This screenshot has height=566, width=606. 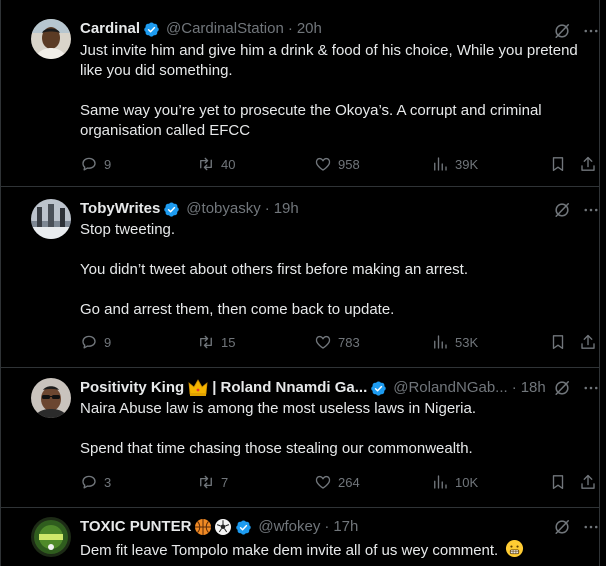 I want to click on tweet-header: Cardinal @CardinalStation · 20h, so click(x=201, y=29).